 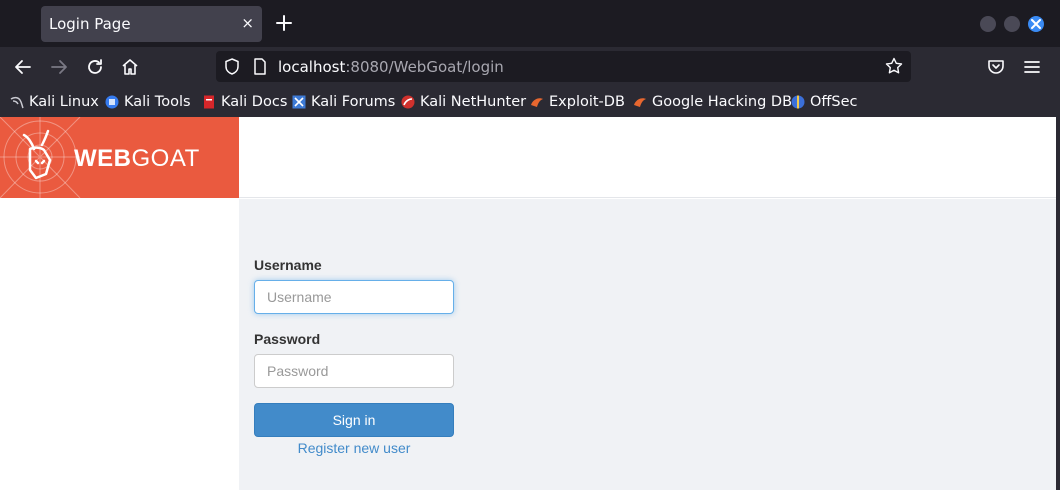 I want to click on new-tab-icon, so click(x=284, y=23).